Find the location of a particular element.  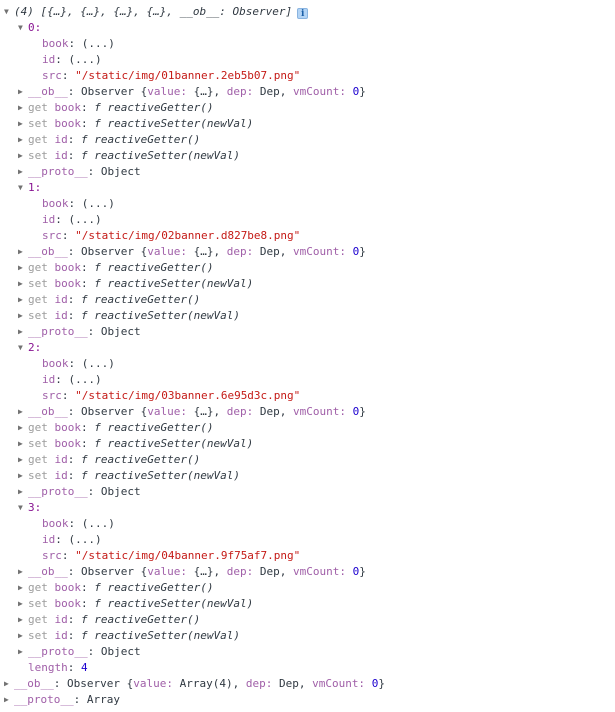

function-symbol-icon: f is located at coordinates (101, 267).